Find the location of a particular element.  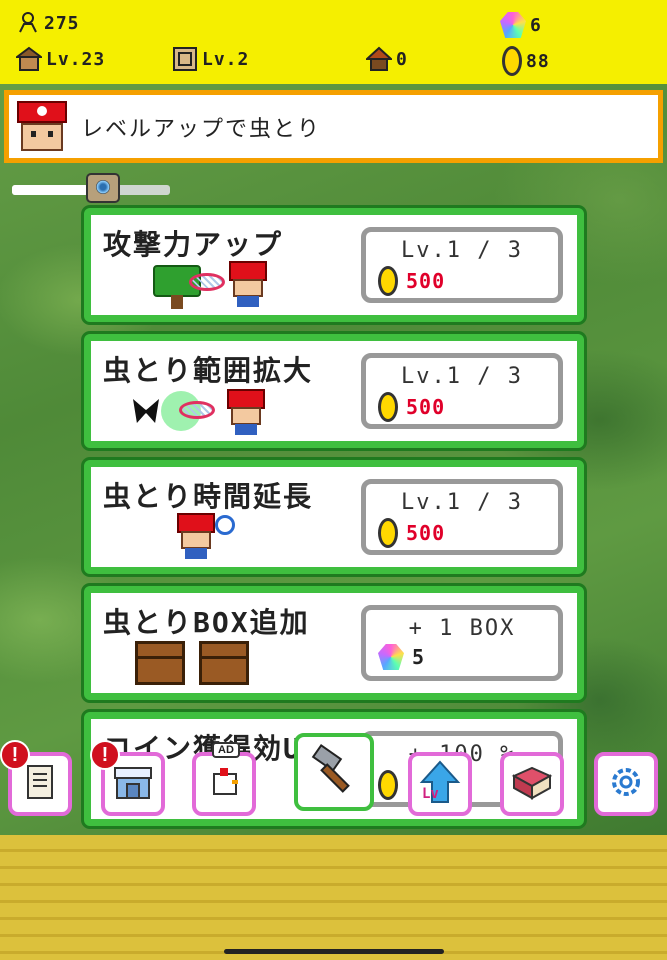

shop-icon is located at coordinates (133, 784).